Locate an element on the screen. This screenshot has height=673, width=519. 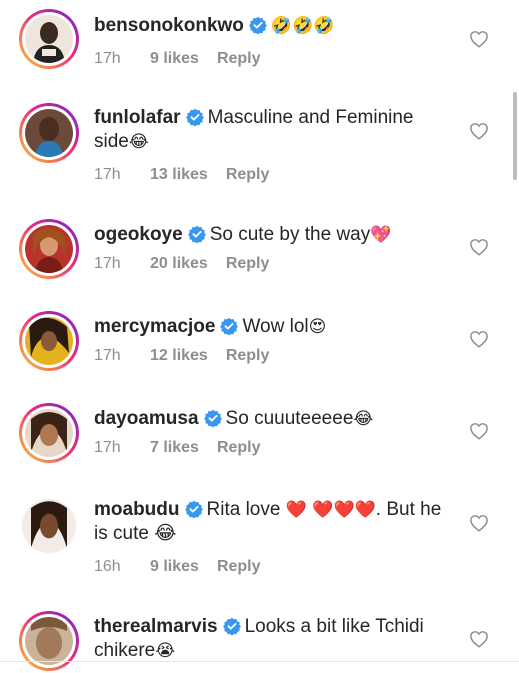
username: moabudu is located at coordinates (137, 509).